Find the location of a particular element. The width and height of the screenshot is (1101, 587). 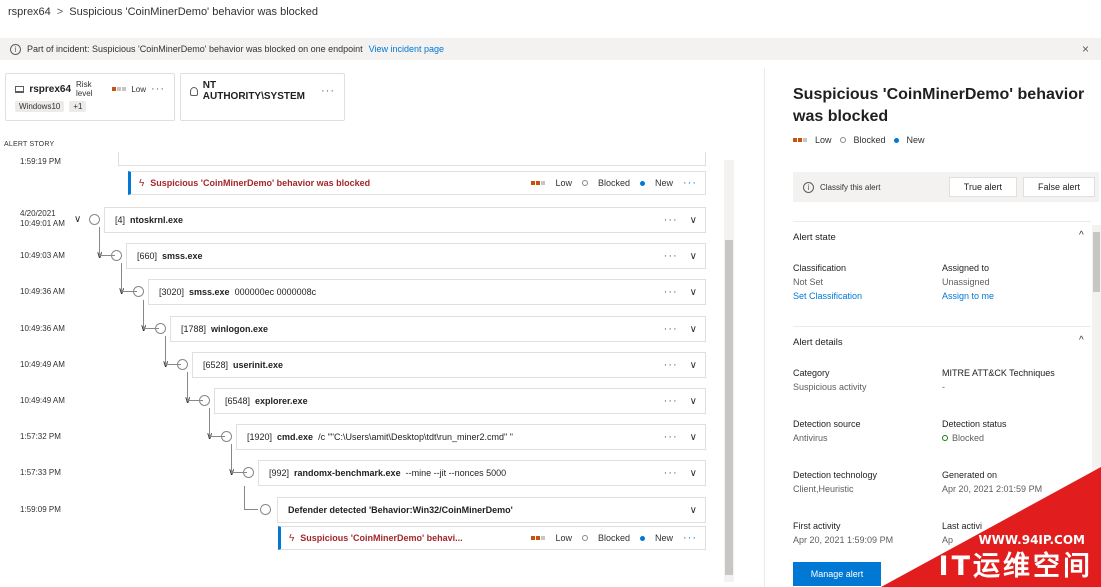

detection-status-field: Detection status Blocked is located at coordinates (974, 431).